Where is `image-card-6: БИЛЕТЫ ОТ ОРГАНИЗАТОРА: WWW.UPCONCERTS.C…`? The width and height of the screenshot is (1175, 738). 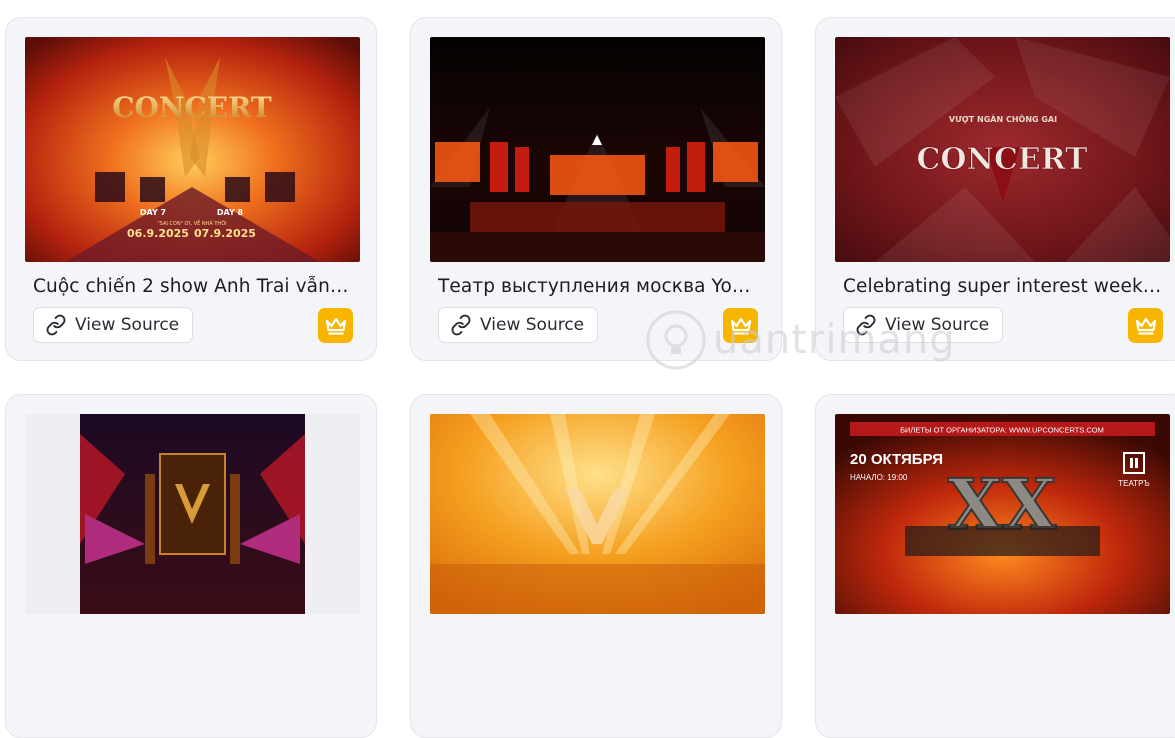
image-card-6: БИЛЕТЫ ОТ ОРГАНИЗАТОРА: WWW.UPCONCERTS.C… is located at coordinates (995, 566).